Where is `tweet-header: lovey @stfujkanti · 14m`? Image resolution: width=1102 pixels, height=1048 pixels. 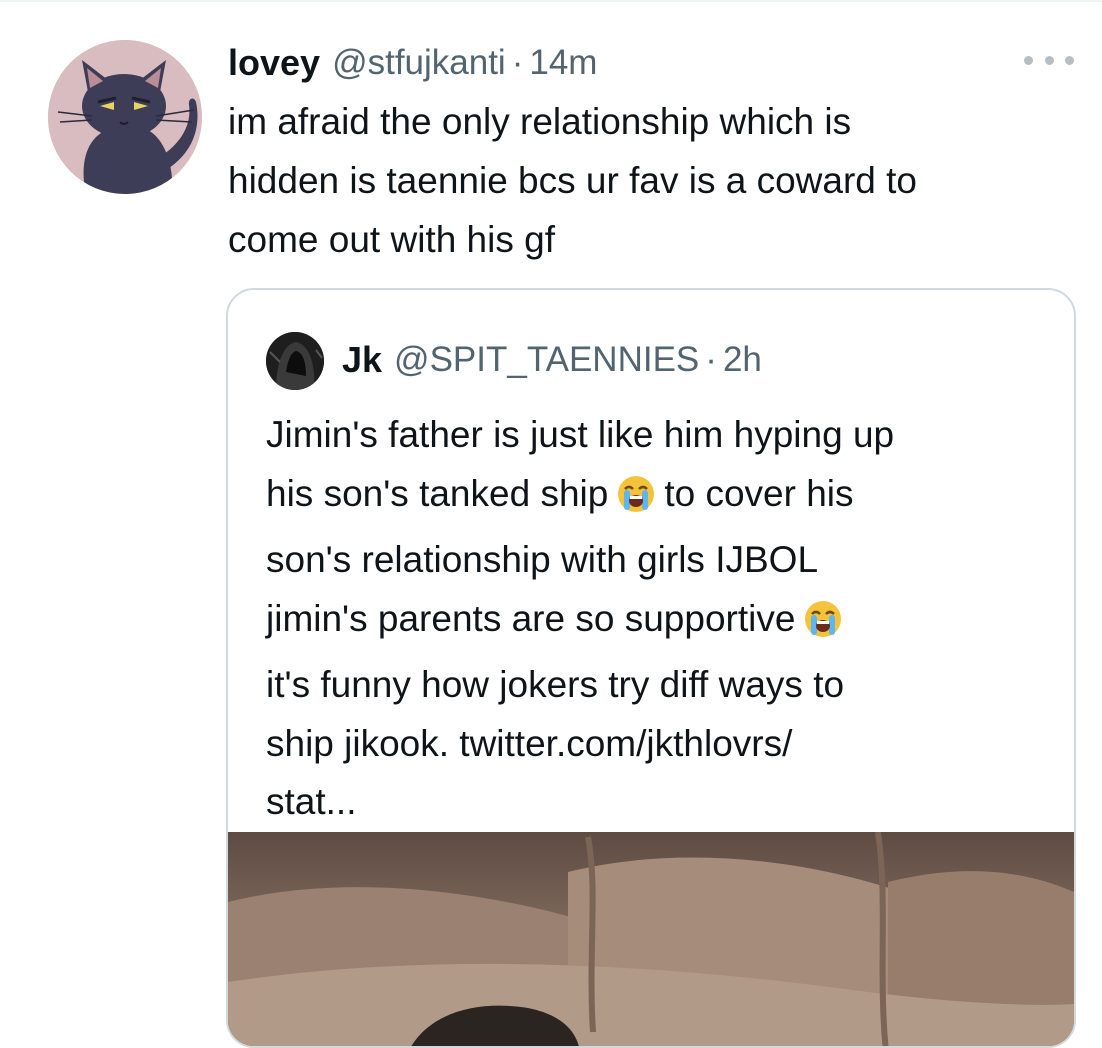
tweet-header: lovey @stfujkanti · 14m is located at coordinates (412, 63).